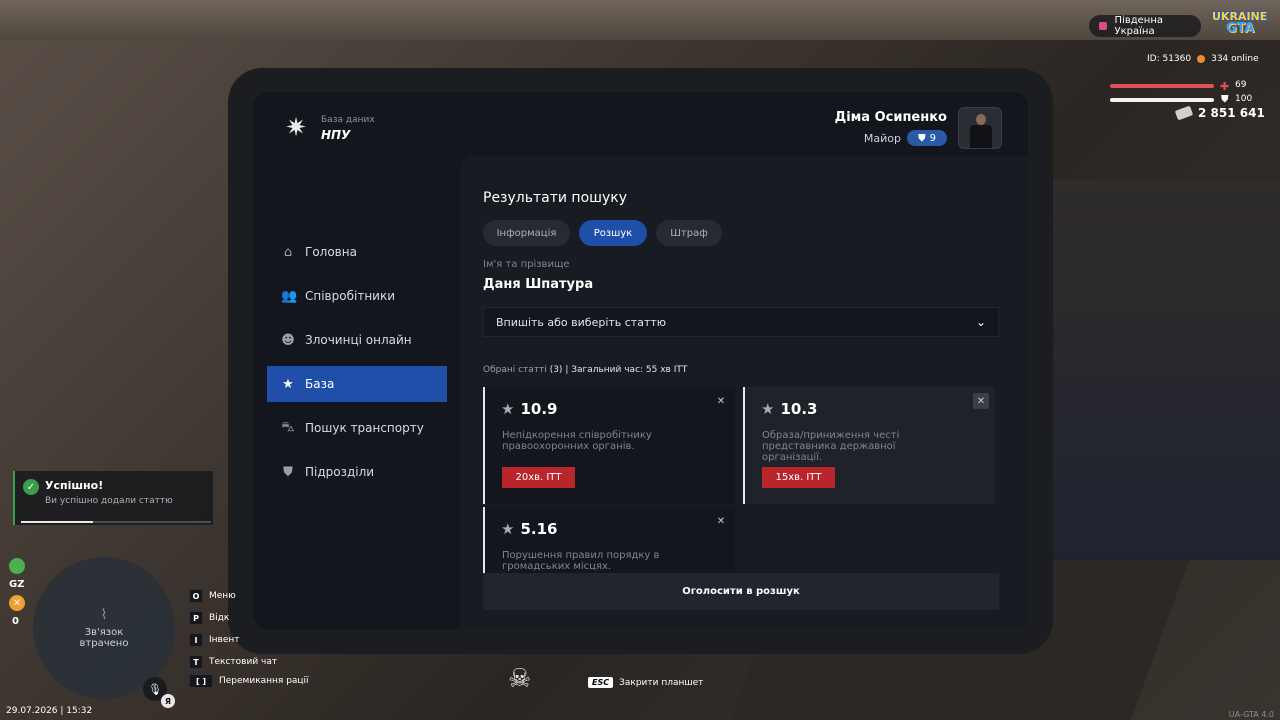 Image resolution: width=1280 pixels, height=720 pixels. What do you see at coordinates (17, 603) in the screenshot?
I see `wanted-icon: ✕` at bounding box center [17, 603].